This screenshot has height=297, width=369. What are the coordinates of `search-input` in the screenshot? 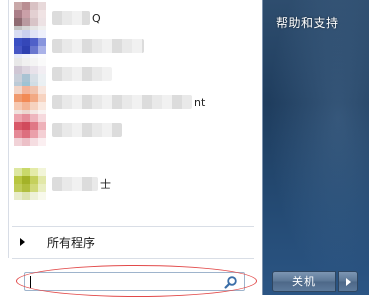 It's located at (124, 281).